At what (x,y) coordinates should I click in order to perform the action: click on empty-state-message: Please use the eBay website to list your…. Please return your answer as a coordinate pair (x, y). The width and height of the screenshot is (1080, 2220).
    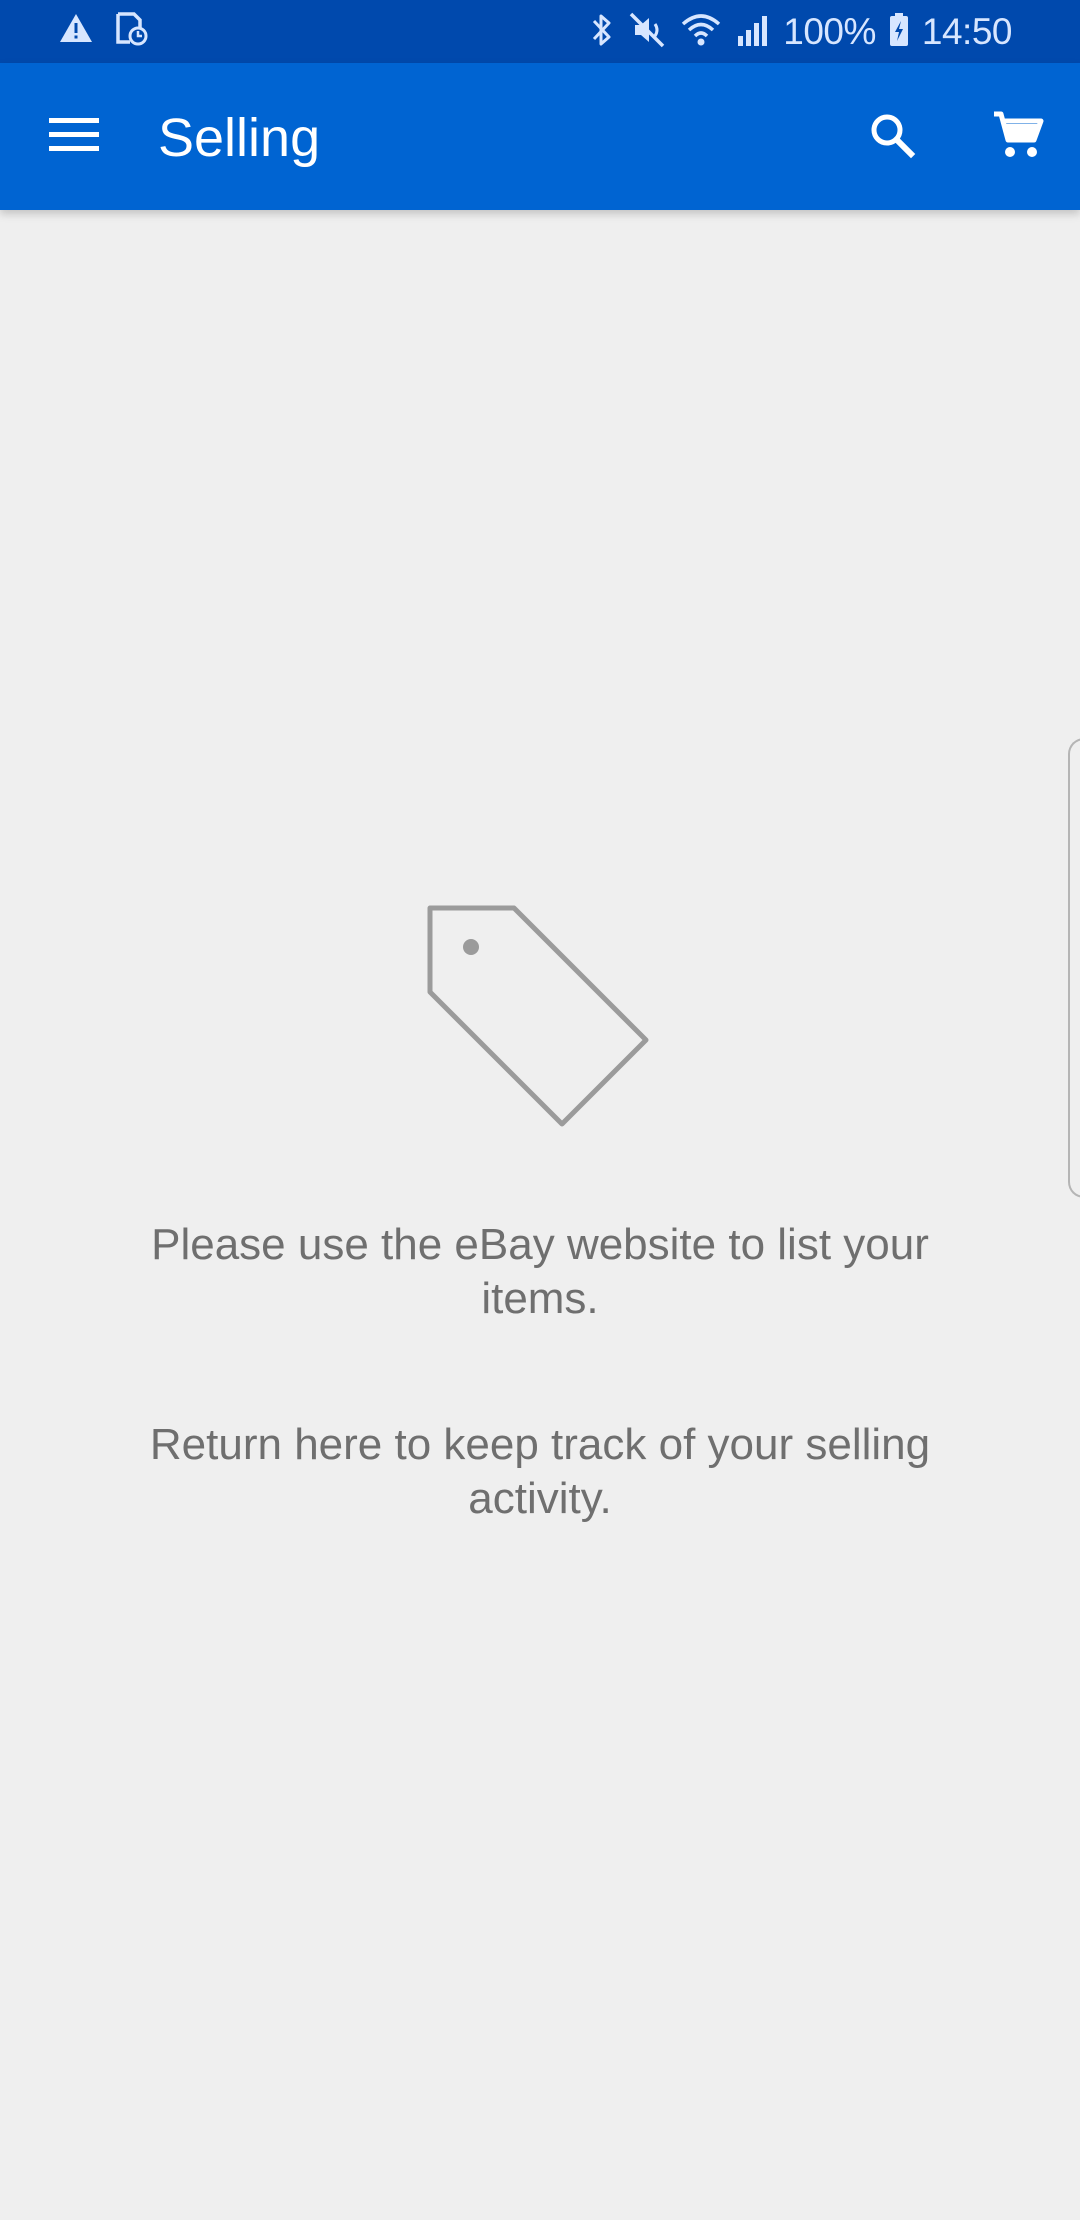
    Looking at the image, I should click on (540, 1271).